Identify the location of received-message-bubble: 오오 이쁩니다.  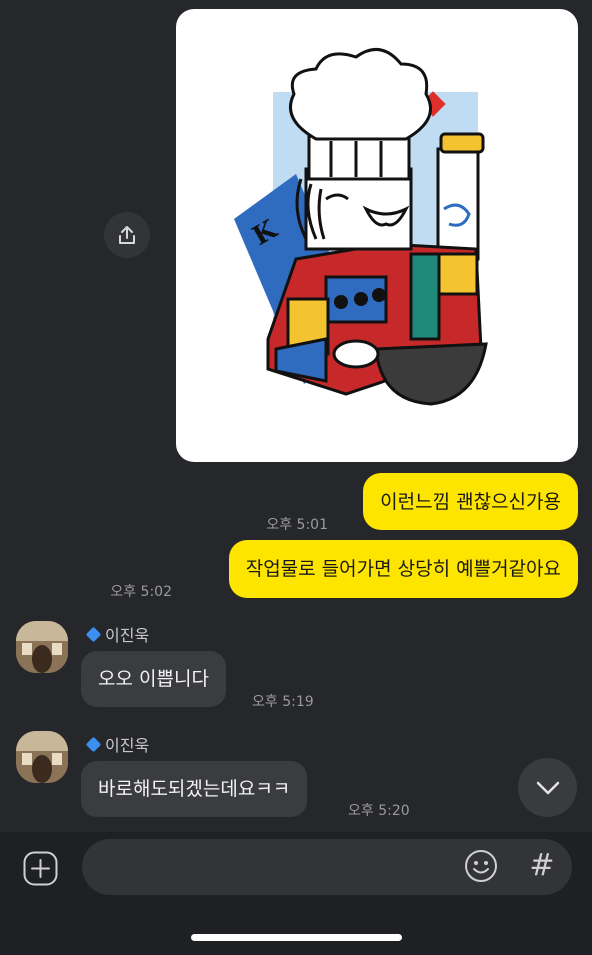
(153, 679).